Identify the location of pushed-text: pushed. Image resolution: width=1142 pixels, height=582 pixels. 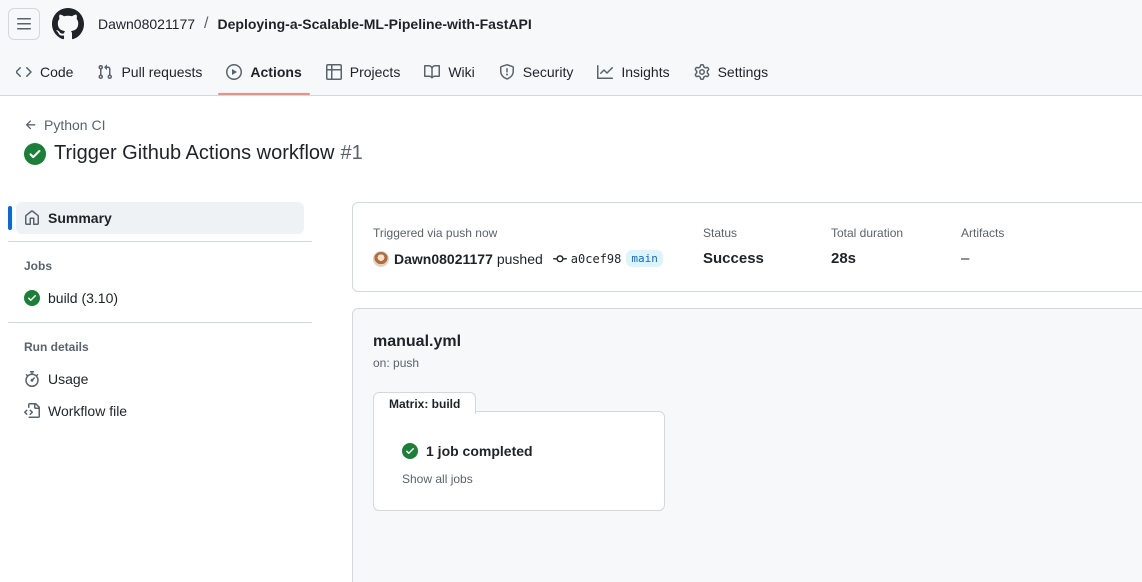
(519, 258).